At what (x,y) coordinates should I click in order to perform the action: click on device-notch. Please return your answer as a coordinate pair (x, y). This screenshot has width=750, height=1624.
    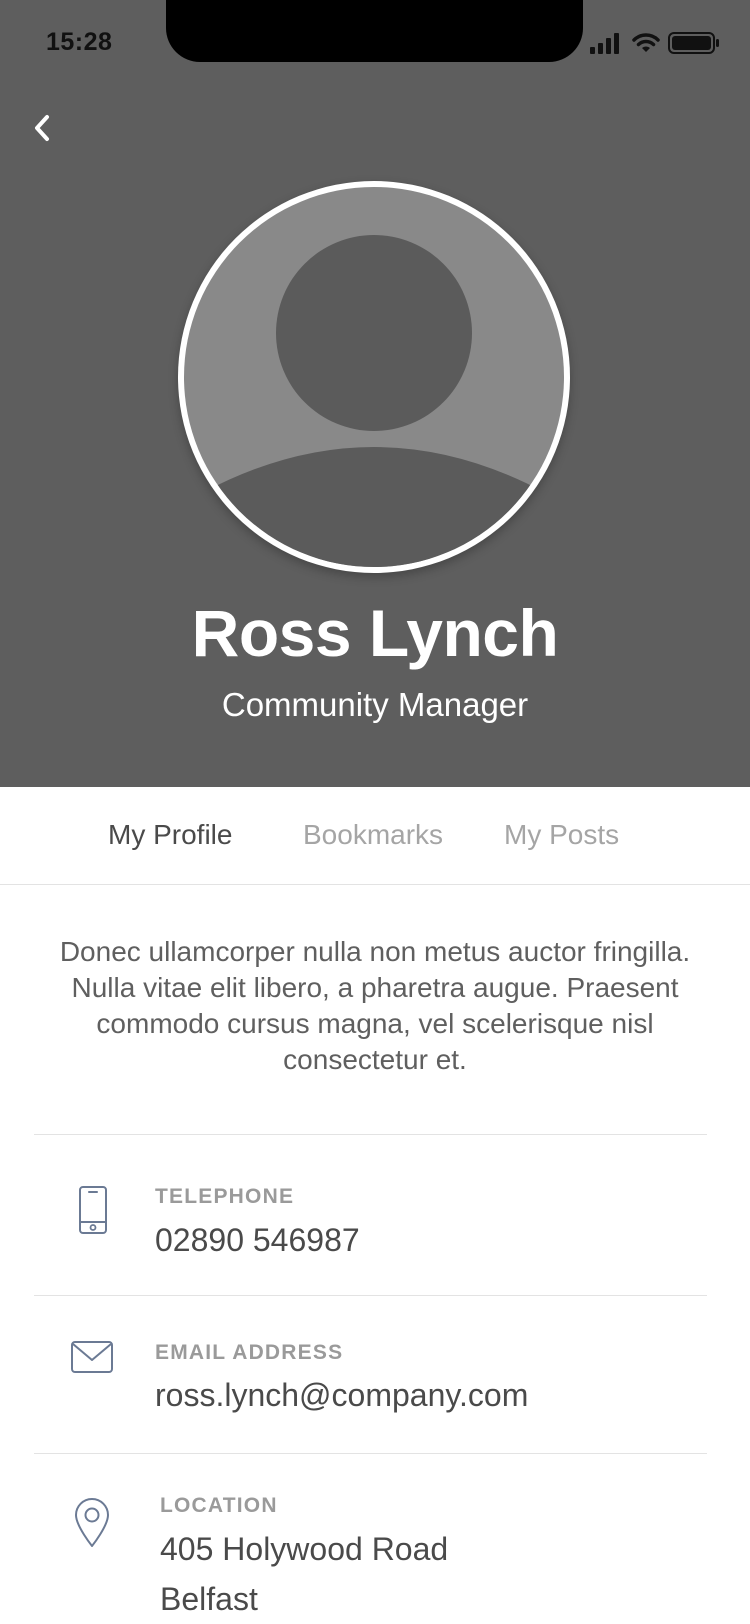
    Looking at the image, I should click on (374, 31).